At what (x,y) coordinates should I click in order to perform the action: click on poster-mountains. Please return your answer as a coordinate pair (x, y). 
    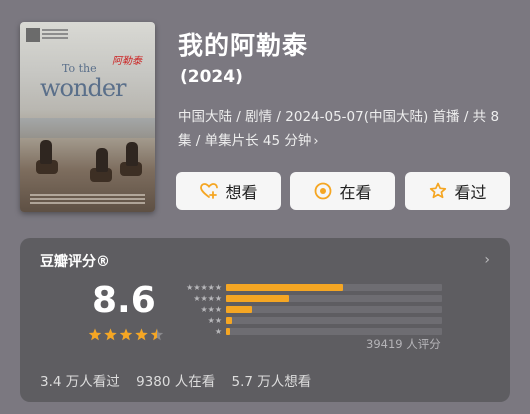
    Looking at the image, I should click on (87, 128).